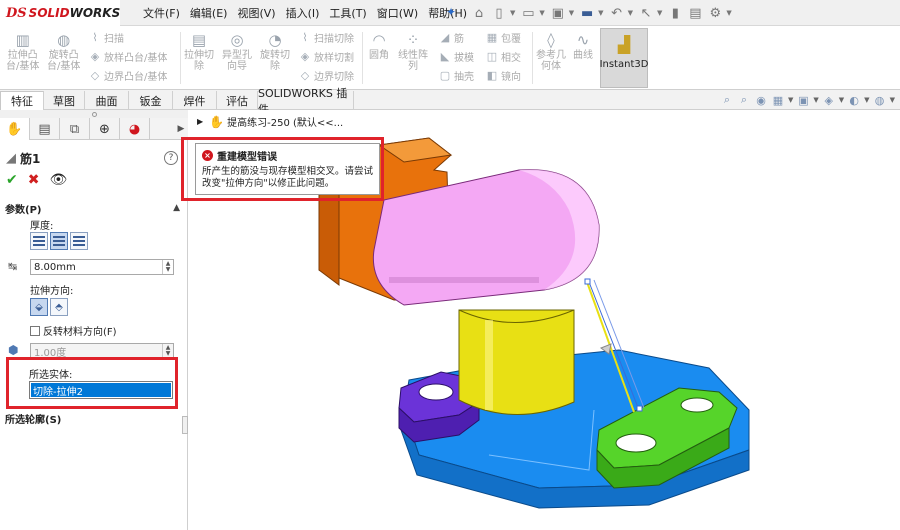 This screenshot has width=900, height=530. What do you see at coordinates (185, 425) in the screenshot?
I see `panel-resize-handle` at bounding box center [185, 425].